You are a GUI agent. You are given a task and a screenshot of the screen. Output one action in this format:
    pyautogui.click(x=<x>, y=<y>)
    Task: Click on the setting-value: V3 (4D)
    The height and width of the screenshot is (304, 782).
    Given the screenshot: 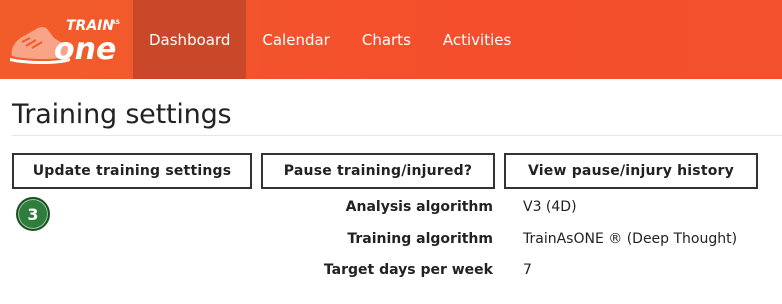 What is the action you would take?
    pyautogui.click(x=550, y=207)
    